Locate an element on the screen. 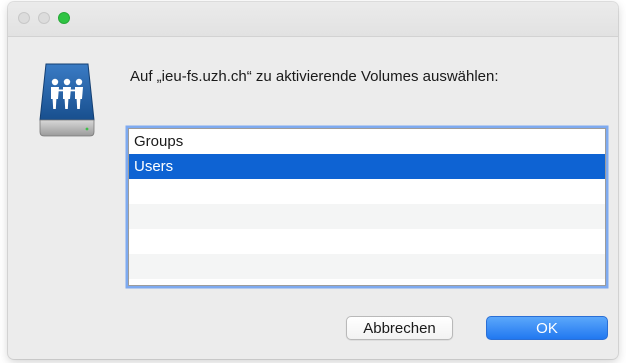 Image resolution: width=626 pixels, height=363 pixels. cancel-button: Abbrechen is located at coordinates (399, 328).